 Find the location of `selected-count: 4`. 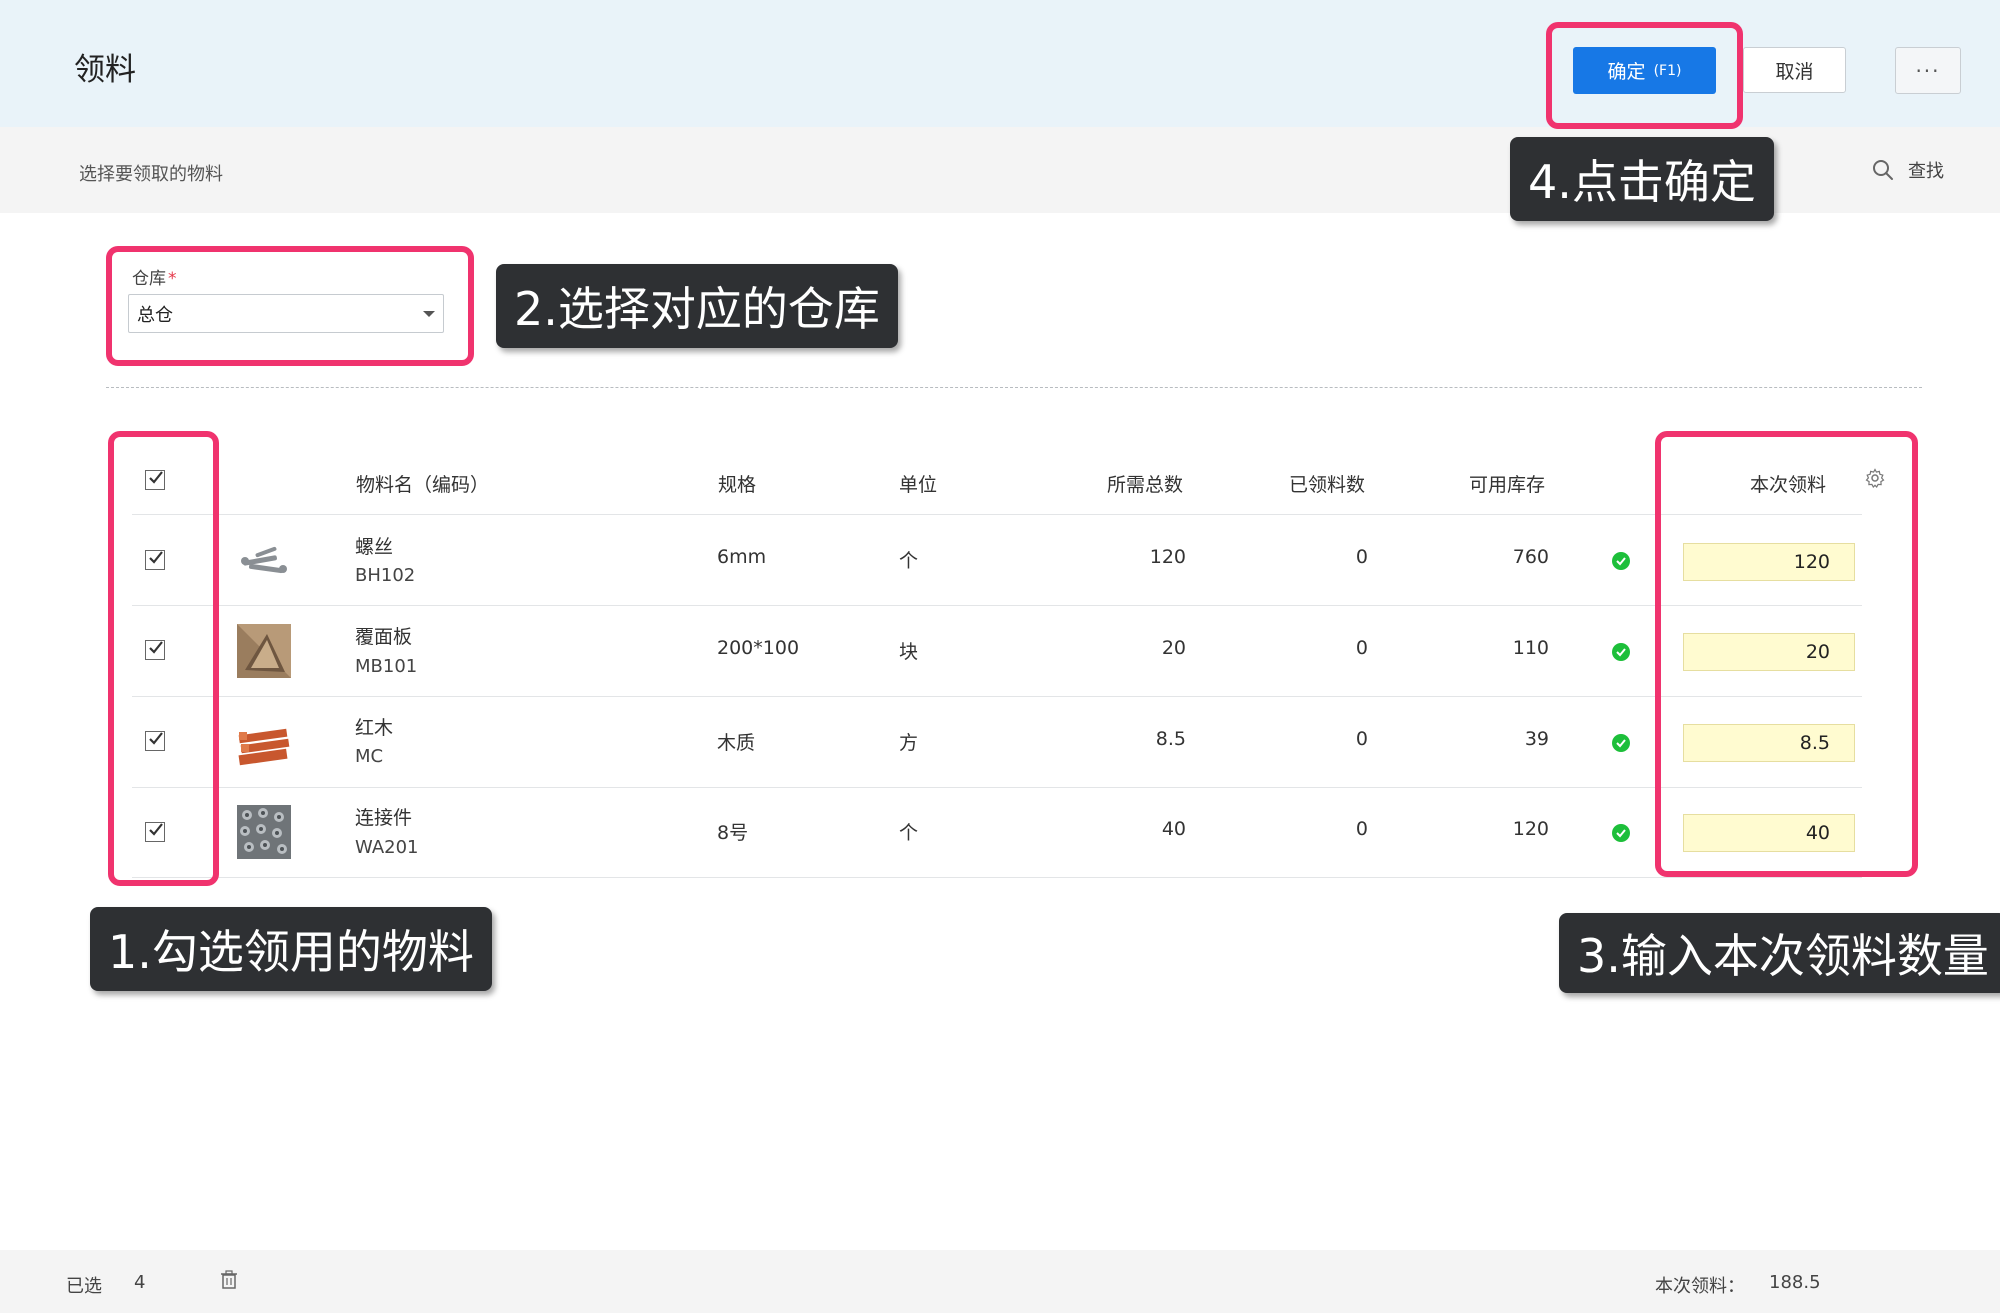

selected-count: 4 is located at coordinates (140, 1282).